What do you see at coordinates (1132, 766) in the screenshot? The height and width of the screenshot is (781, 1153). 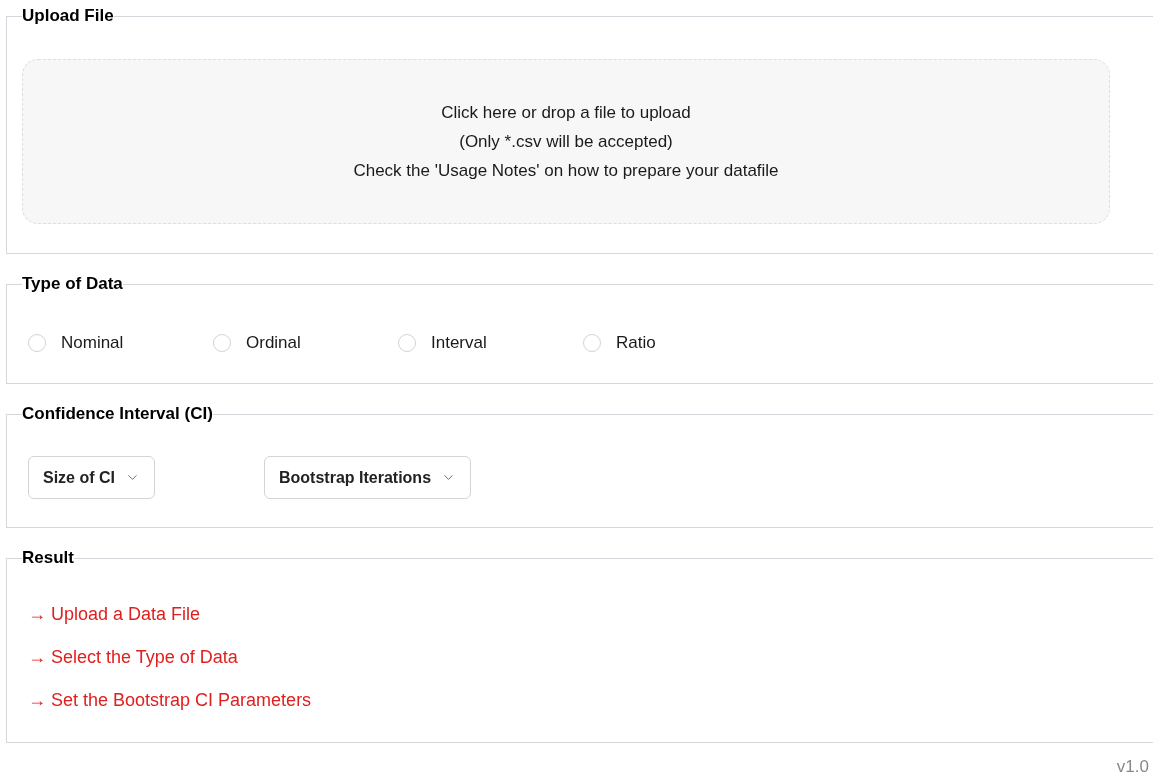 I see `version-label: v1.0` at bounding box center [1132, 766].